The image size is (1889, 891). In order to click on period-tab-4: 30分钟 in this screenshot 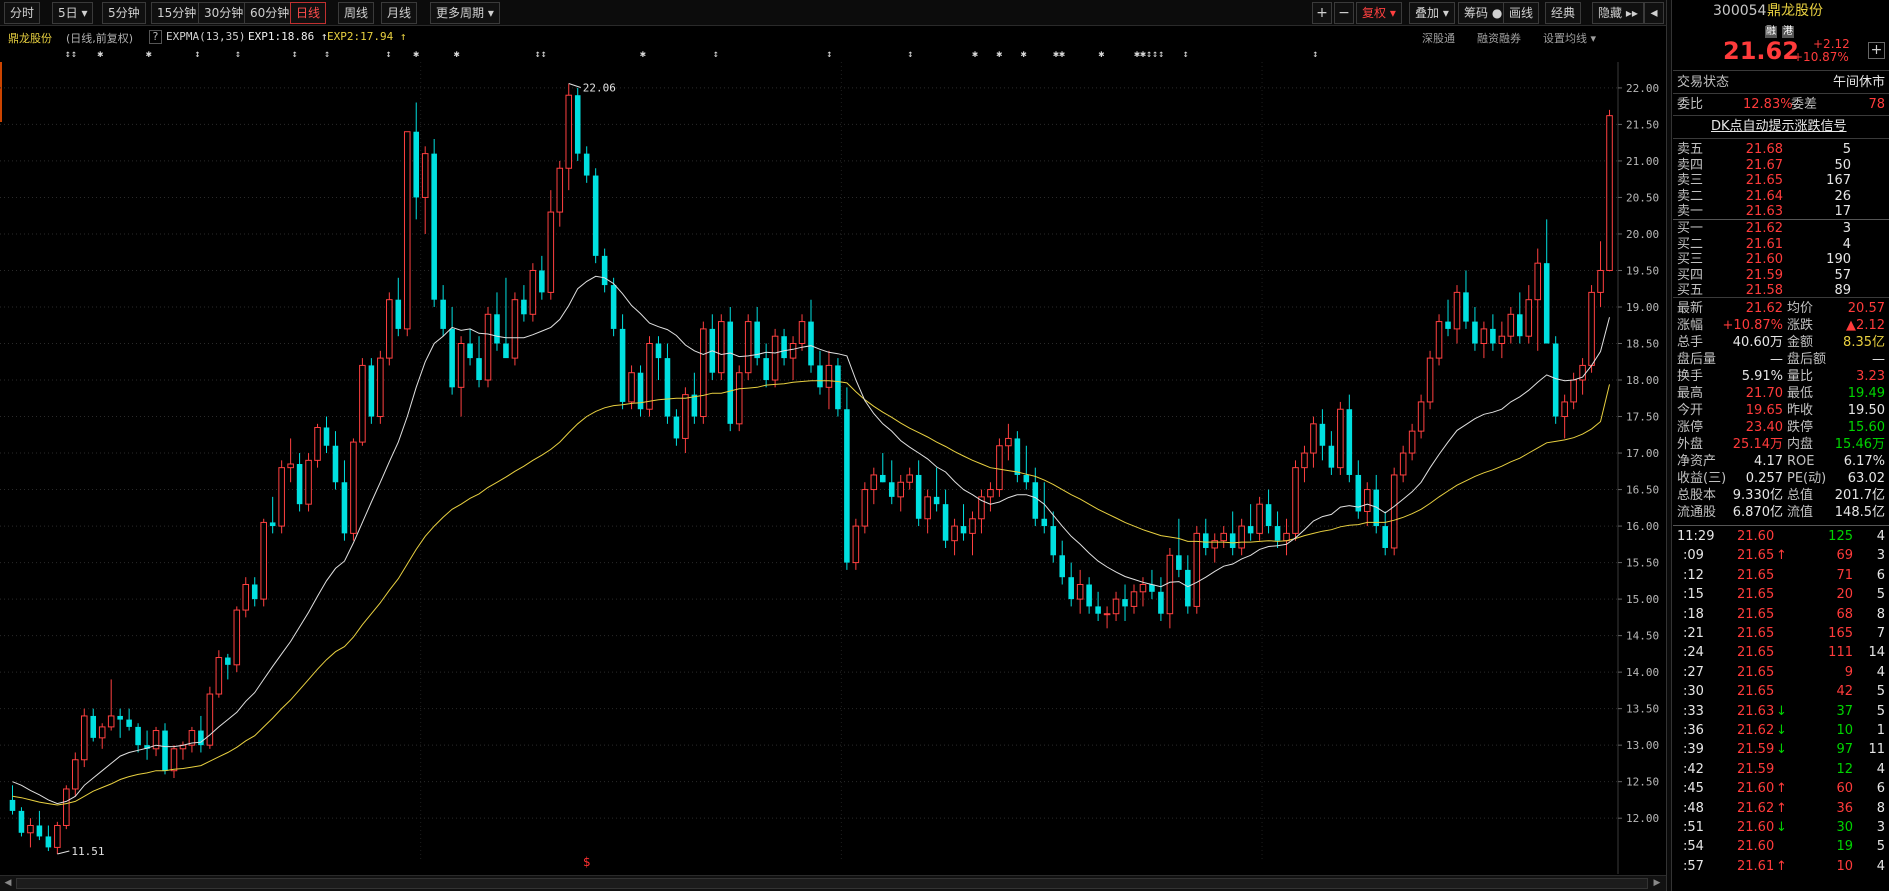, I will do `click(224, 13)`.